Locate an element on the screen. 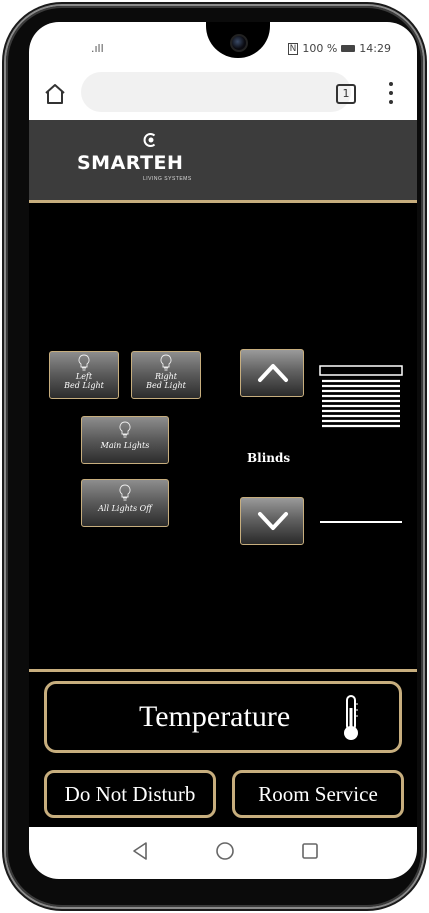 The image size is (429, 913). battery-percent: 100 % is located at coordinates (320, 48).